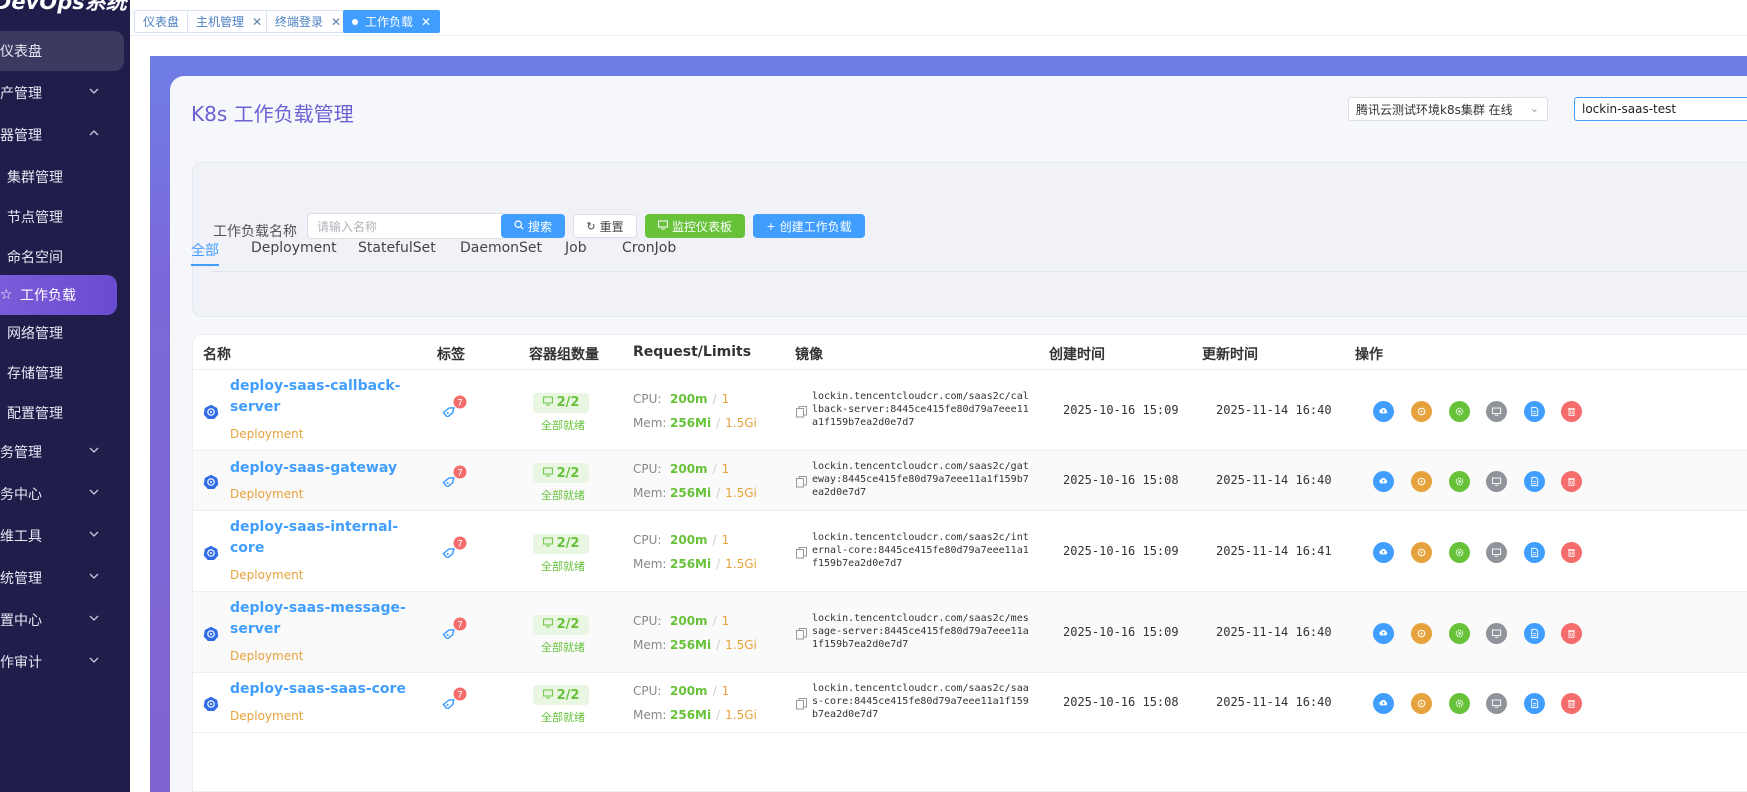 This screenshot has height=792, width=1747. I want to click on cloud-upload-icon, so click(1383, 480).